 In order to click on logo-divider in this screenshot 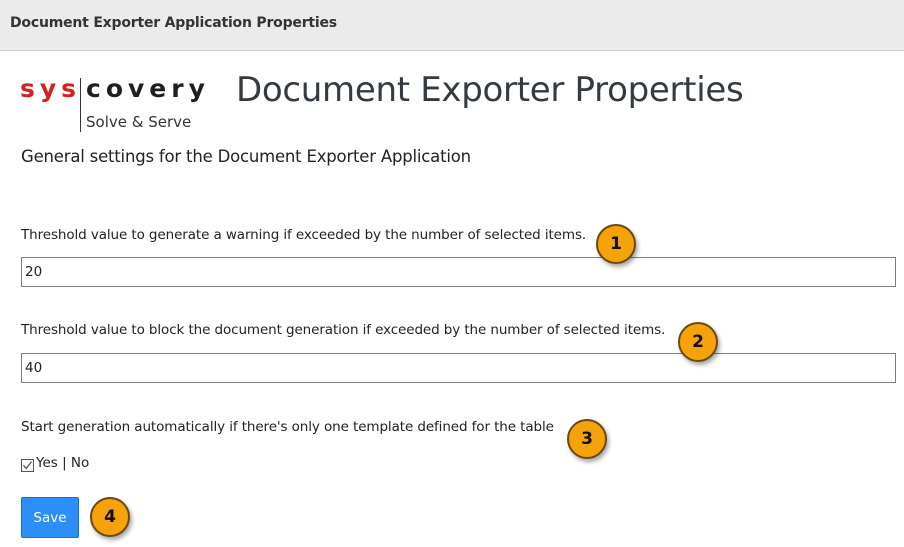, I will do `click(80, 105)`.